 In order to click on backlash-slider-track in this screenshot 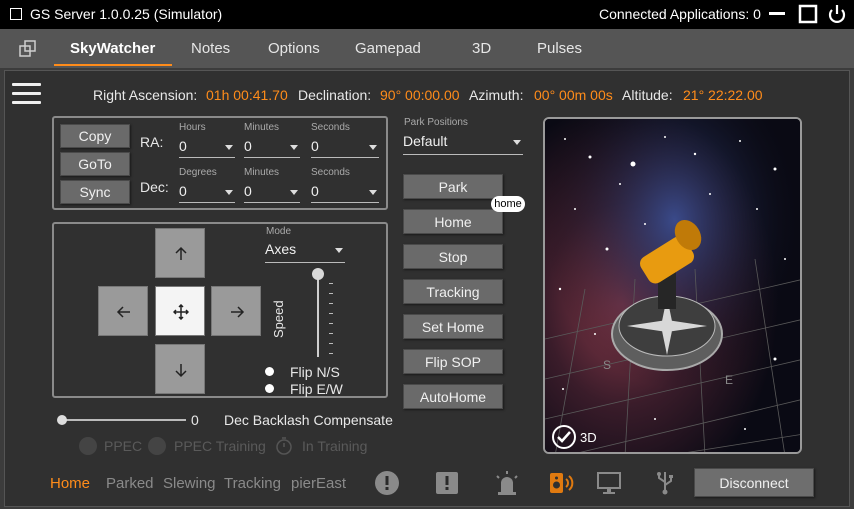, I will do `click(124, 420)`.